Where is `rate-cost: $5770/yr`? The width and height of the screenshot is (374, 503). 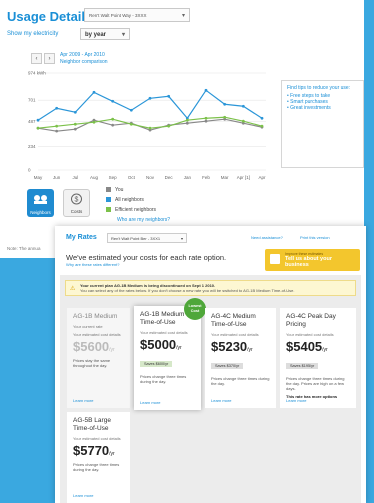
rate-cost: $5770/yr is located at coordinates (98, 450).